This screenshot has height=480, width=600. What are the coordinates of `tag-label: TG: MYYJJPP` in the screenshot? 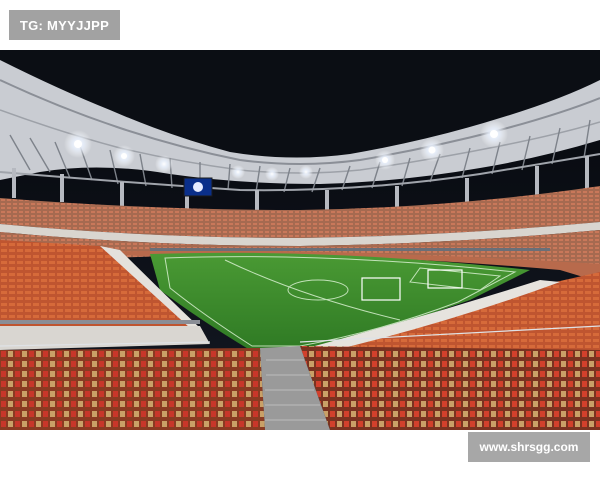 It's located at (64, 25).